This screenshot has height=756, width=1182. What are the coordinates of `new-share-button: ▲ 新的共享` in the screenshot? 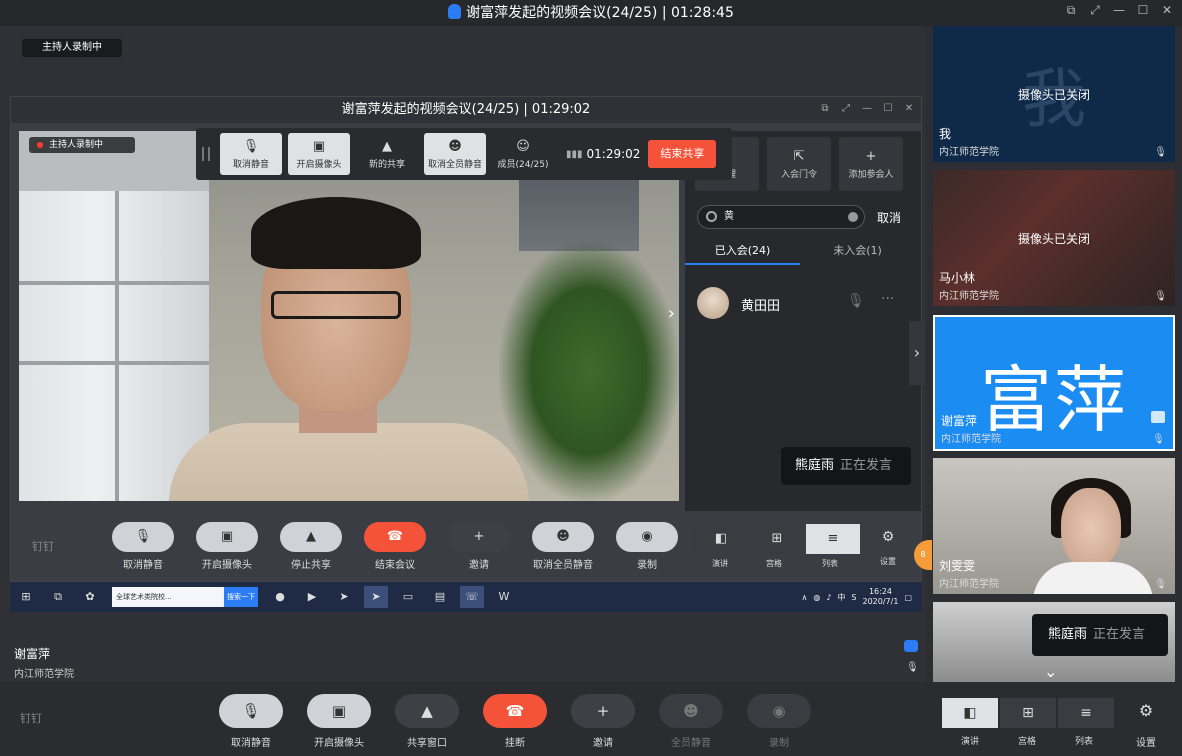 It's located at (387, 154).